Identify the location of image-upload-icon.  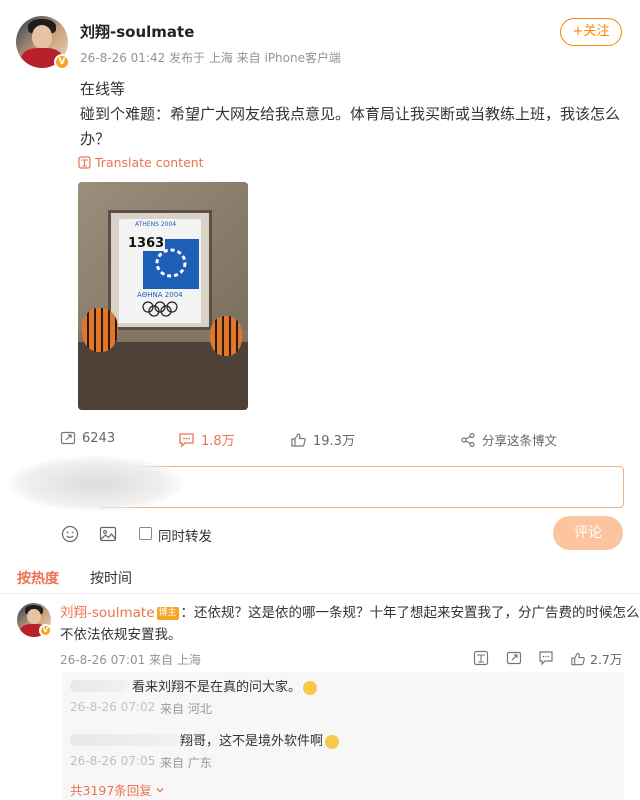
(108, 534).